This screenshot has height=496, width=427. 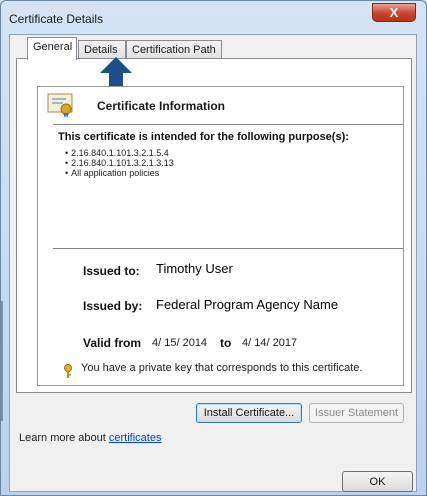 I want to click on close-button: X, so click(x=394, y=12).